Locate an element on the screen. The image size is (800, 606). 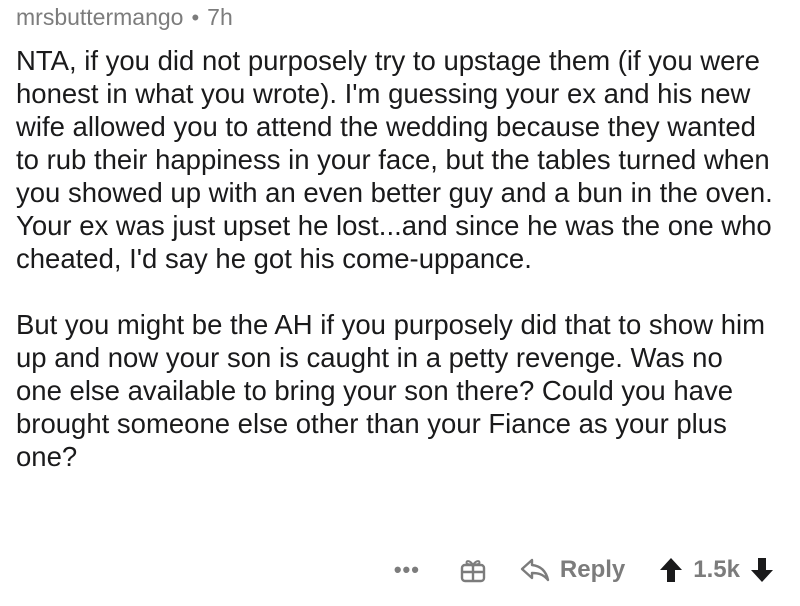
more-options-button: ••• is located at coordinates (407, 570).